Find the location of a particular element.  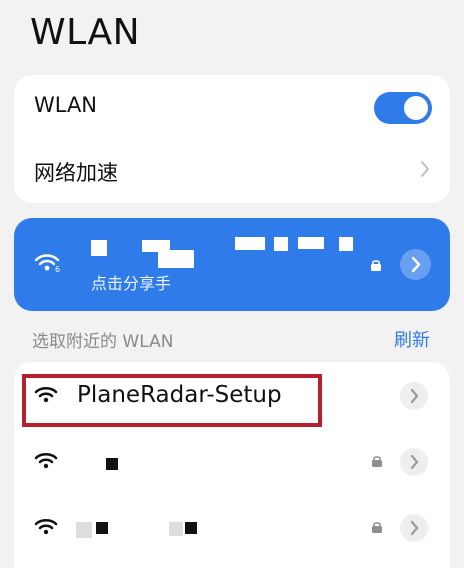

connected-network-name is located at coordinates (226, 250).